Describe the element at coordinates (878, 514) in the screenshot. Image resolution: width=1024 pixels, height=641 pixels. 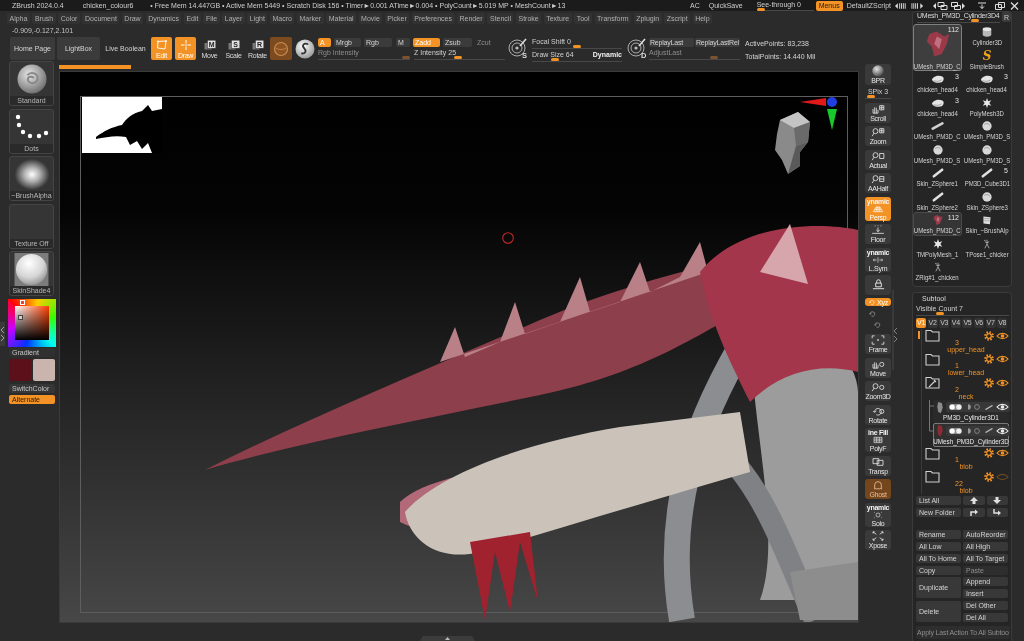
I see `sphere-dots-icon` at that location.